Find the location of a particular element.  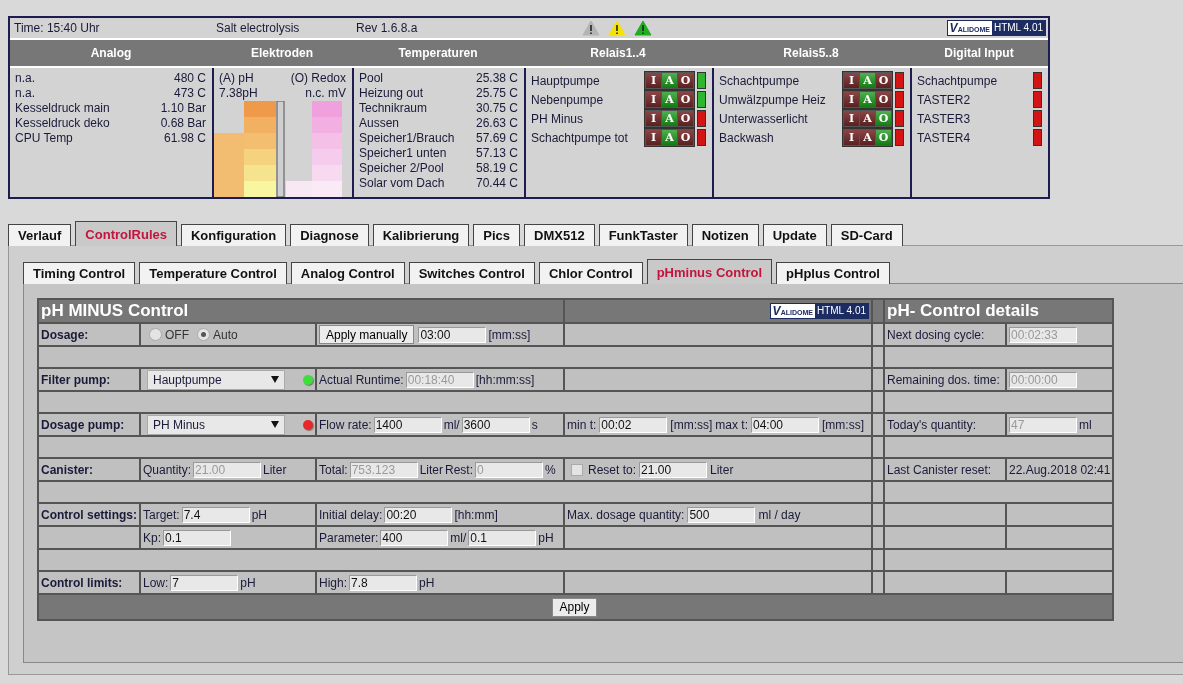

tab: ControlRules is located at coordinates (126, 233).